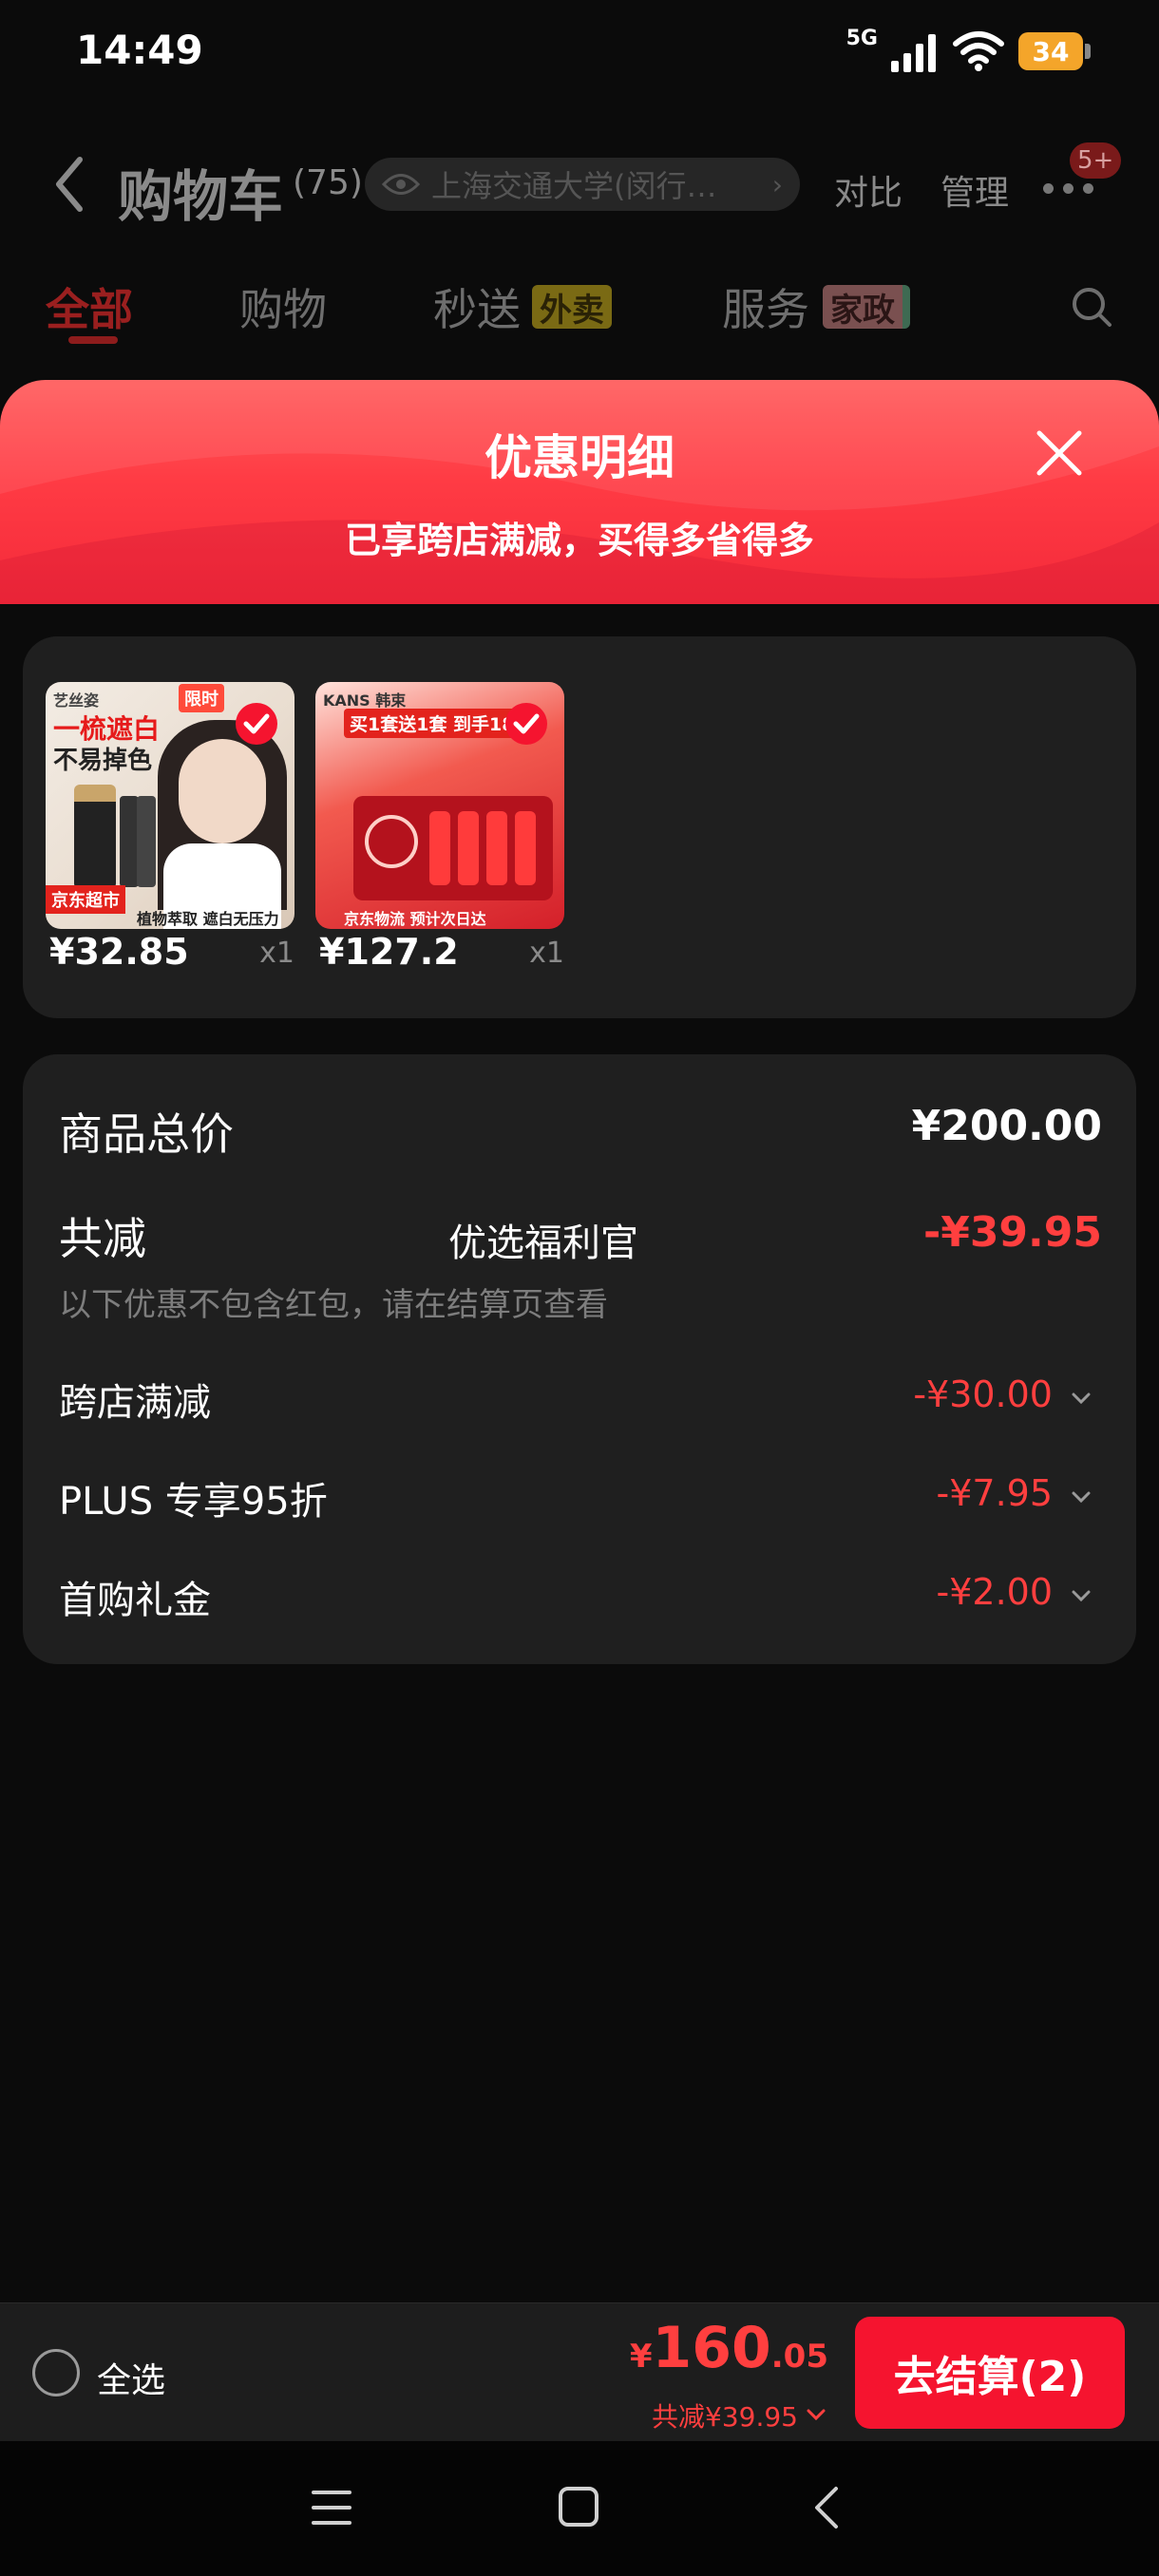  I want to click on checkout-bar: 全选 ¥160.05 共减¥39.95 去结算(2), so click(579, 2371).